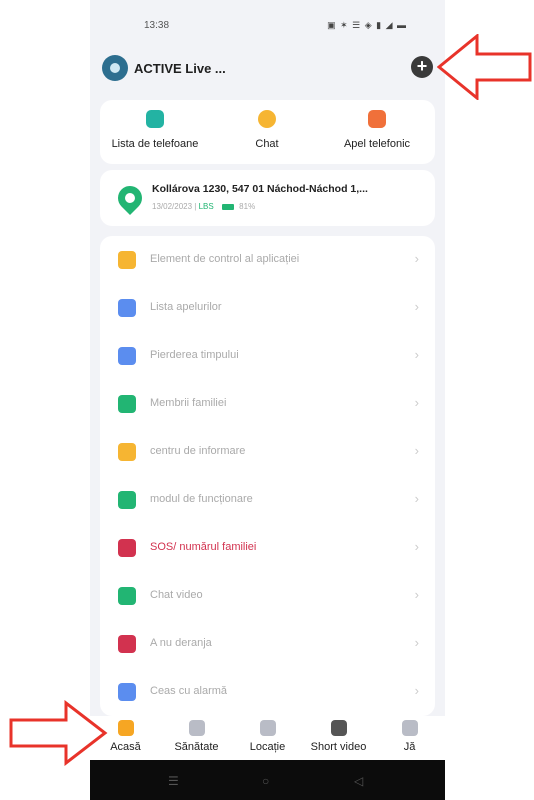  What do you see at coordinates (127, 548) in the screenshot?
I see `sos-icon` at bounding box center [127, 548].